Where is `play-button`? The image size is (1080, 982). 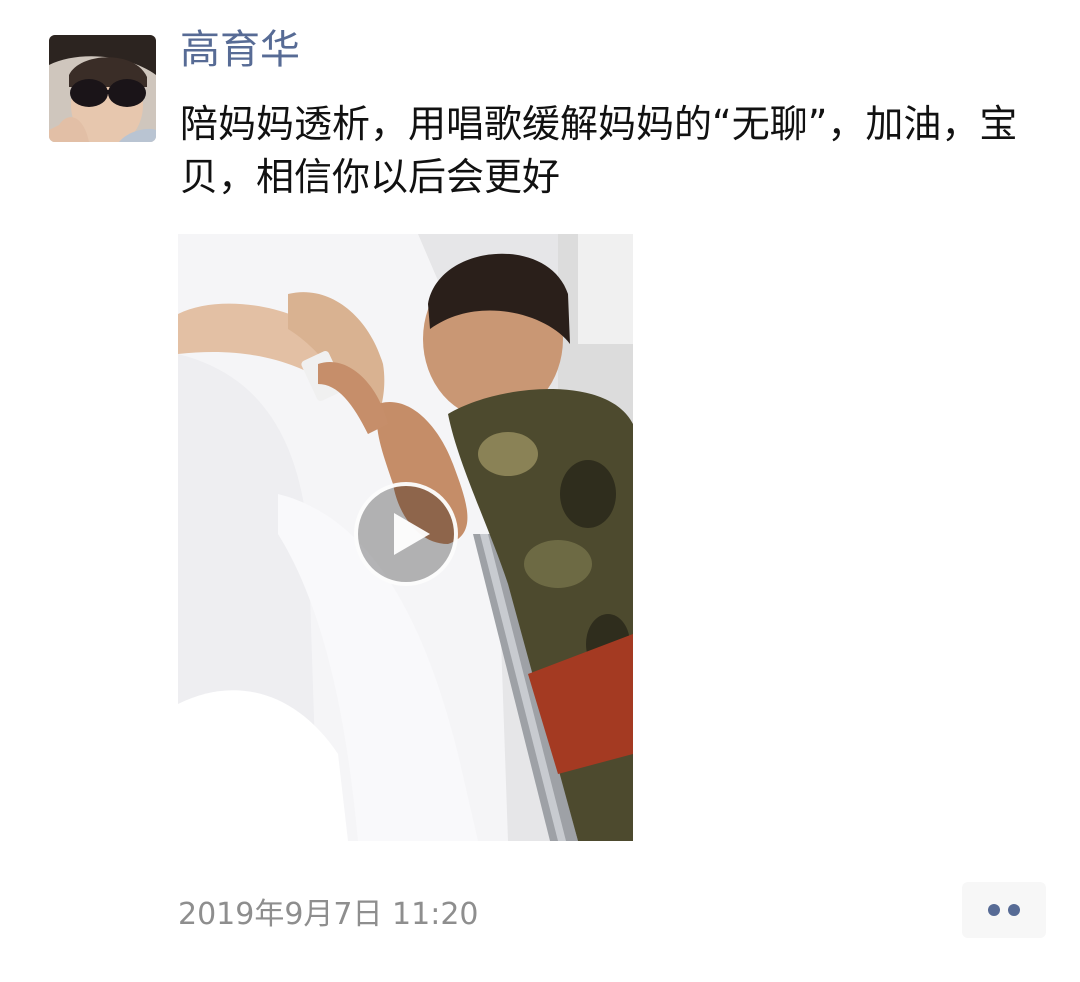 play-button is located at coordinates (406, 534).